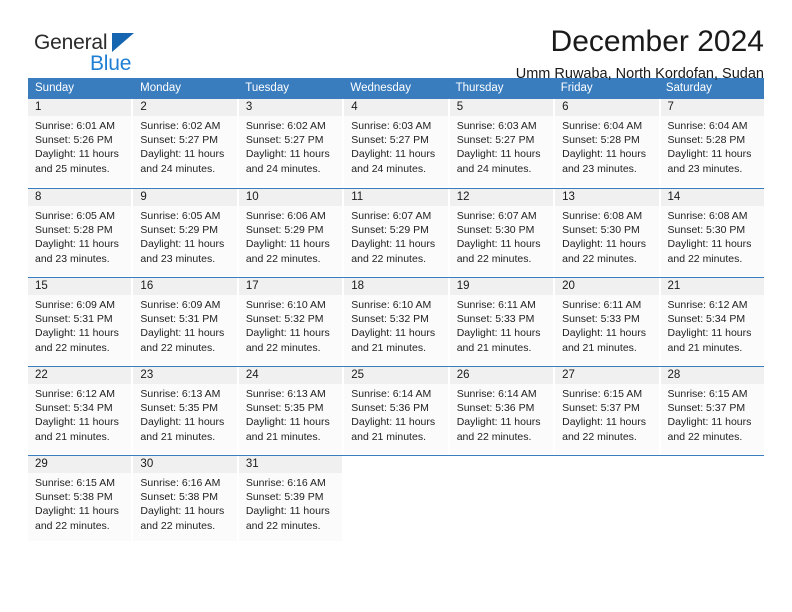  Describe the element at coordinates (75, 126) in the screenshot. I see `sunrise-text: Sunrise: 6:01 AM` at that location.